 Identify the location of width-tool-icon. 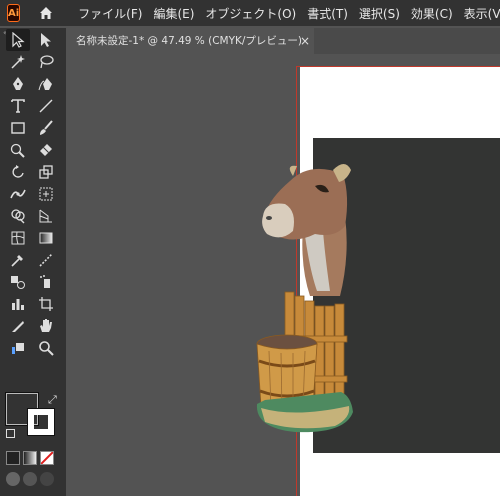
(18, 194).